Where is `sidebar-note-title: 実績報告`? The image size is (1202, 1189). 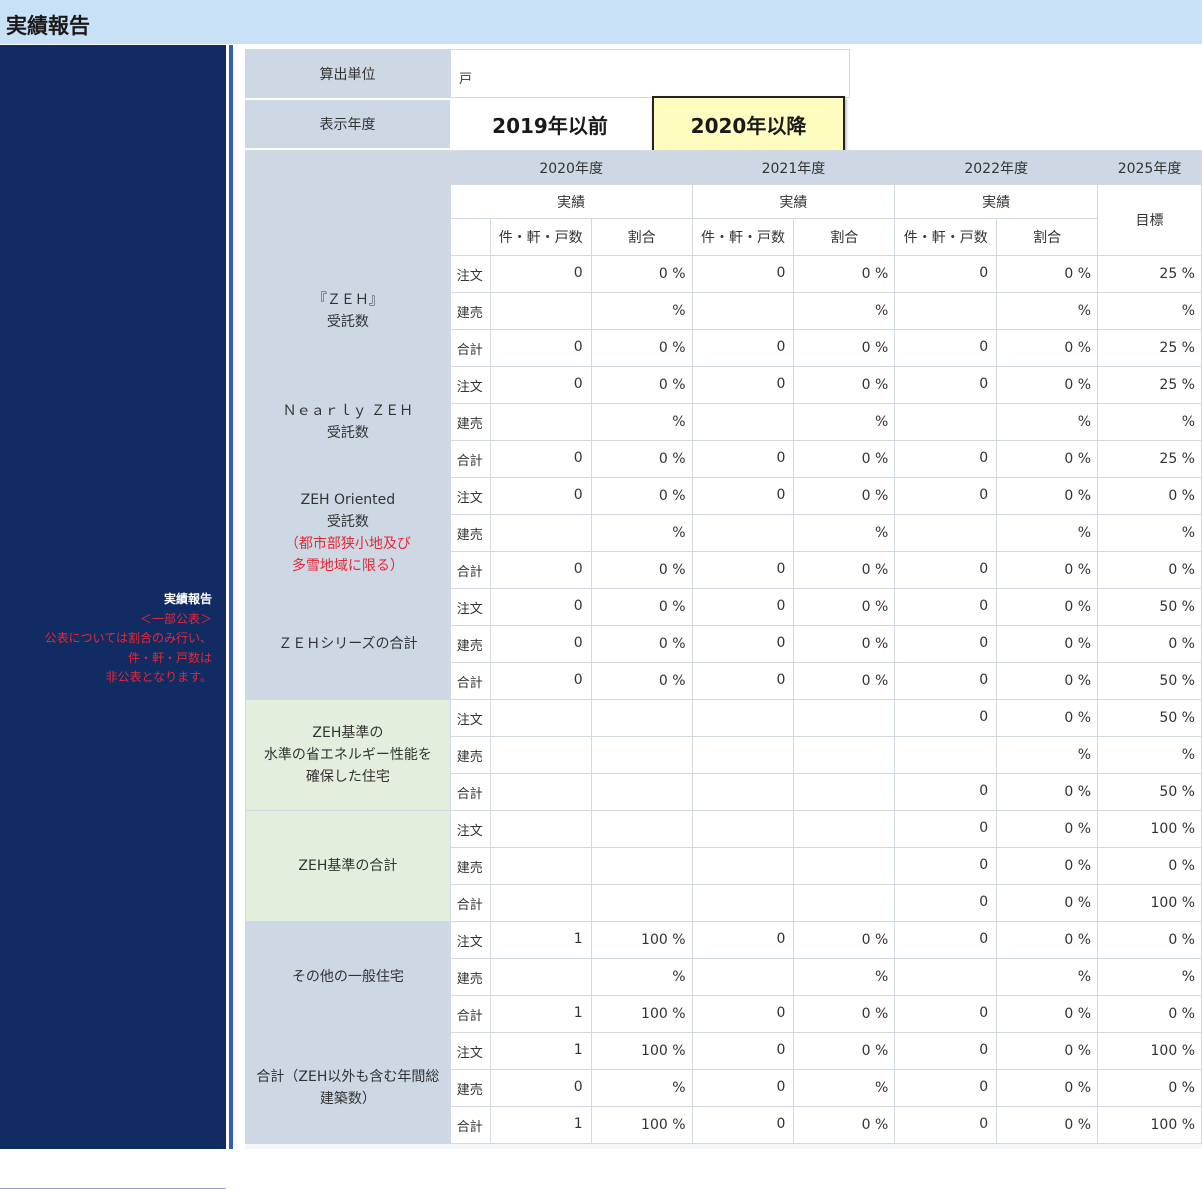 sidebar-note-title: 実績報告 is located at coordinates (187, 599).